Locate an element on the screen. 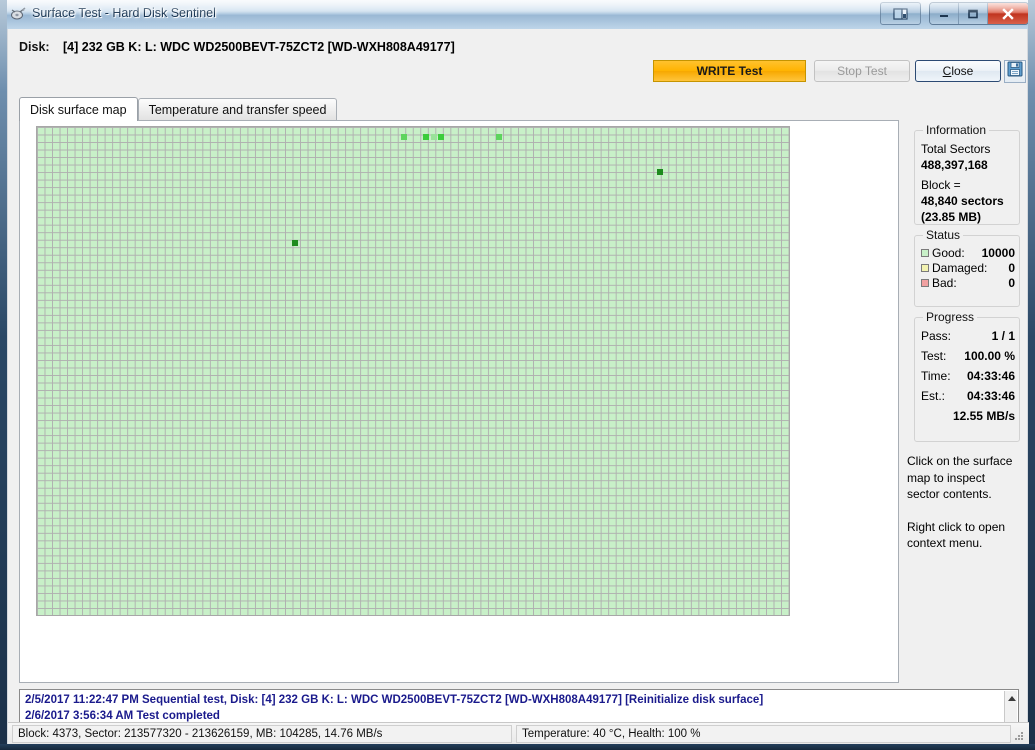  status-value-damaged: 0 is located at coordinates (1011, 268).